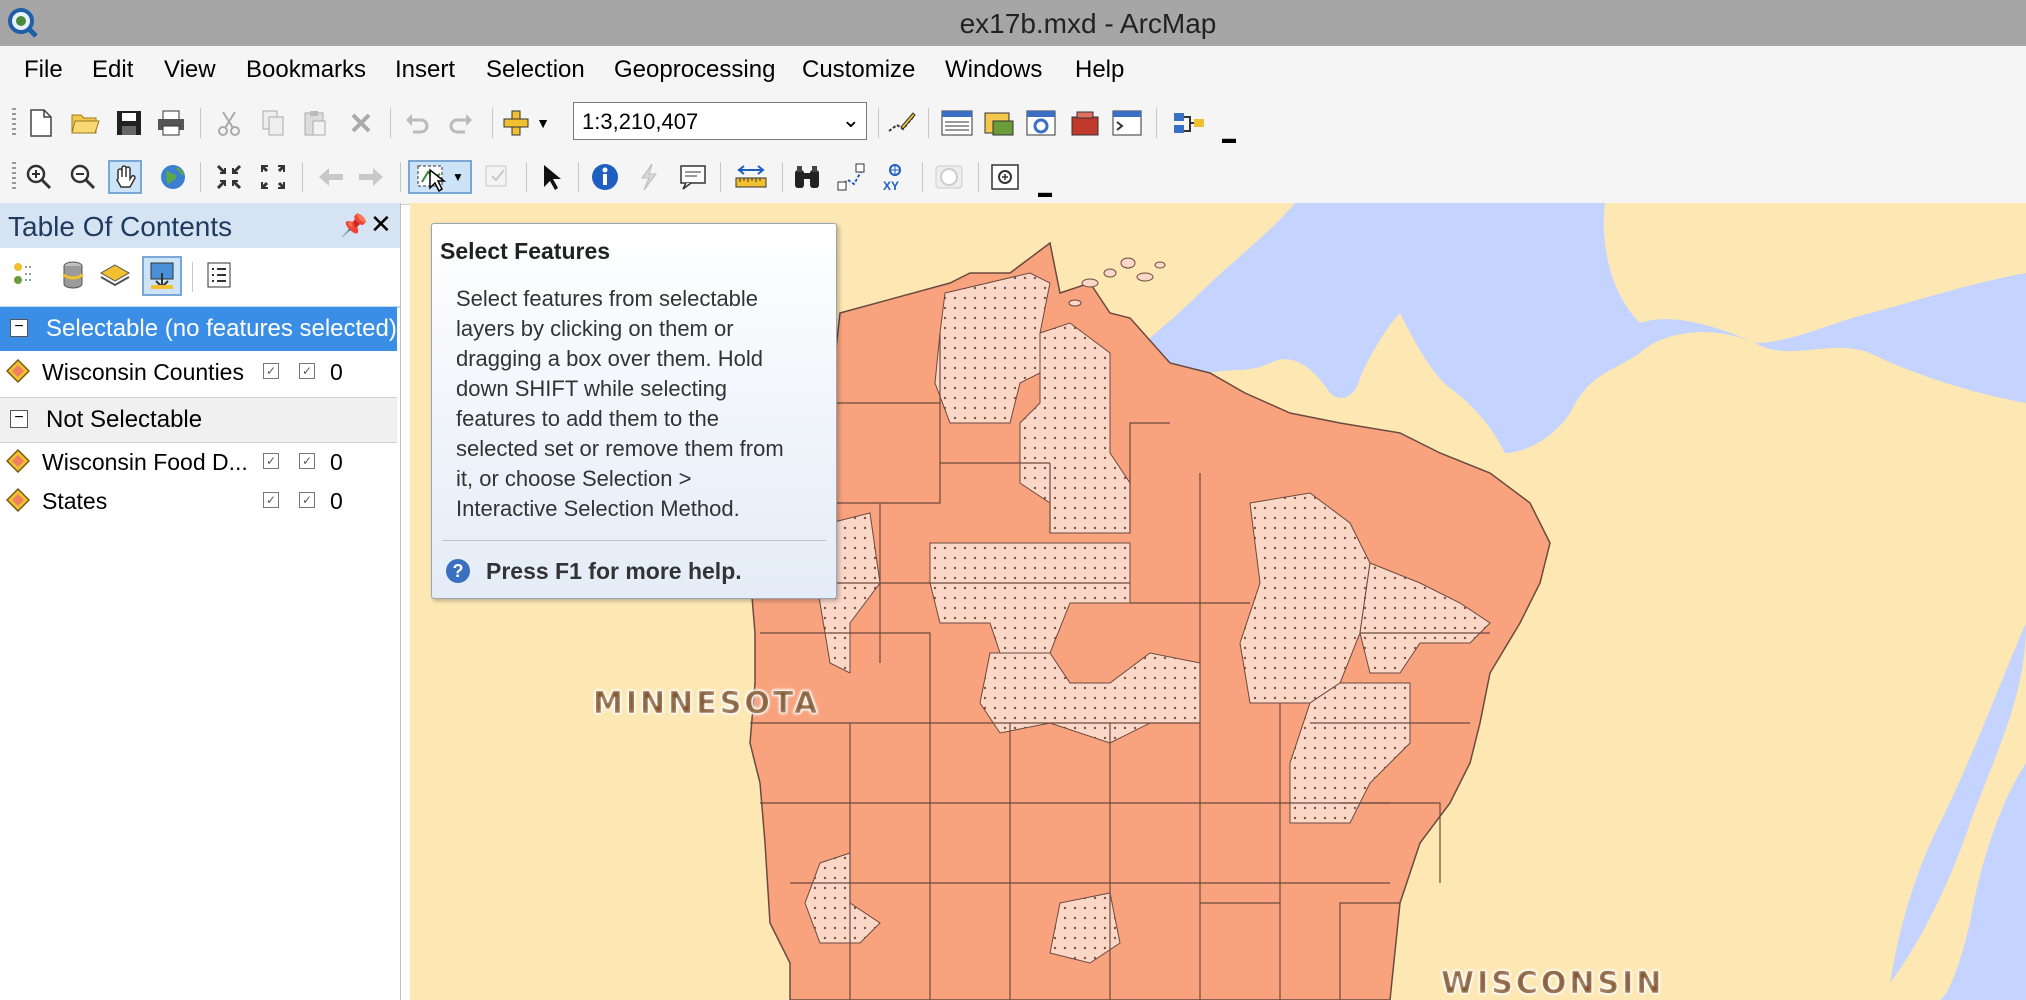 The image size is (2026, 1000). What do you see at coordinates (125, 177) in the screenshot?
I see `pan-hand-icon` at bounding box center [125, 177].